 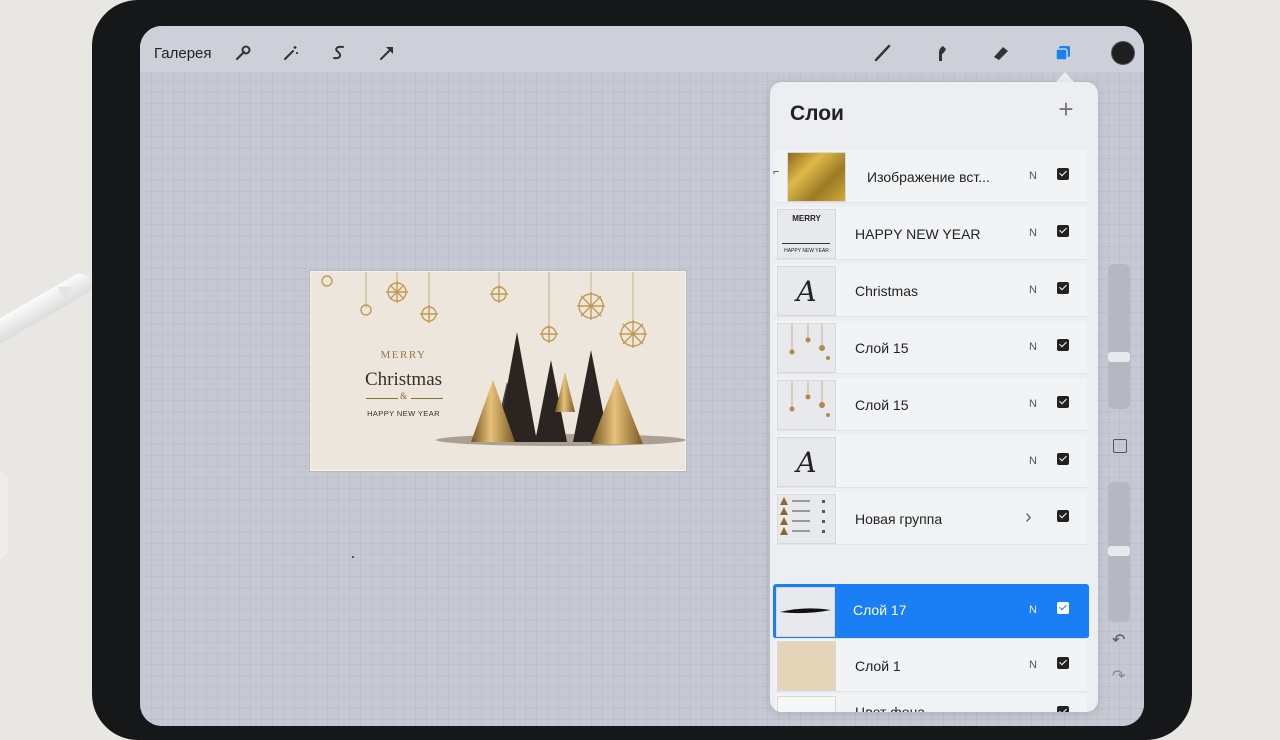 I want to click on layer-row: ⌐ Изображение вст... N, so click(x=930, y=176).